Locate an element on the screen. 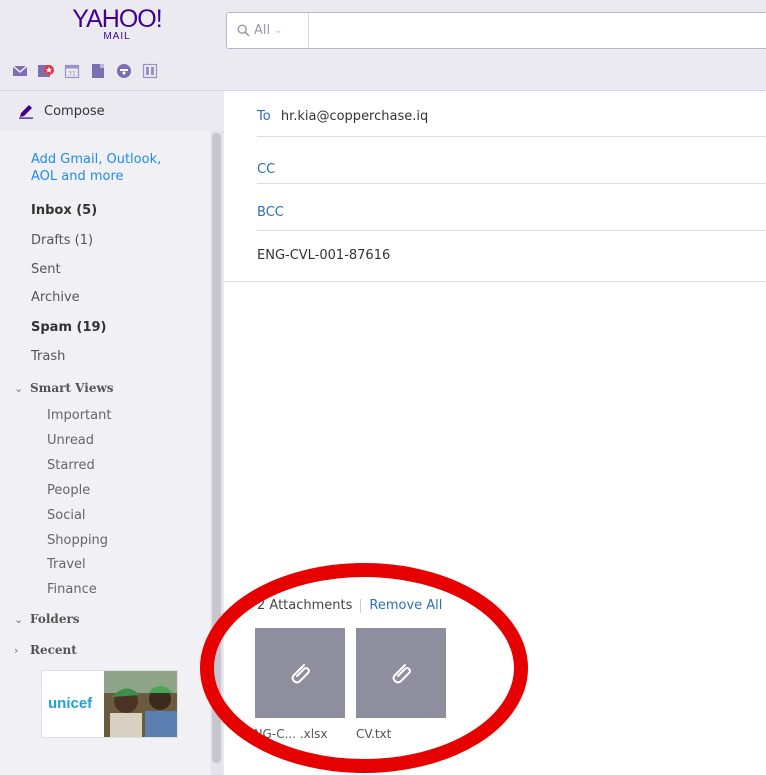 The height and width of the screenshot is (775, 766). sidebar-scrollbar is located at coordinates (217, 453).